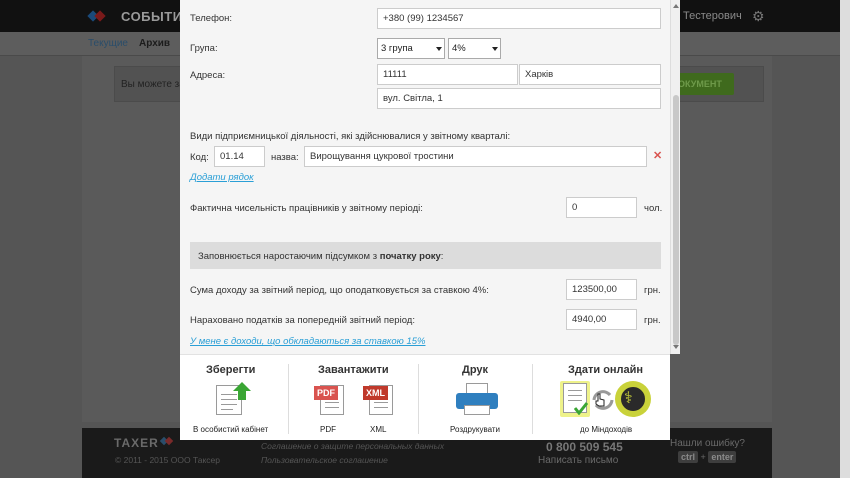  What do you see at coordinates (652, 290) in the screenshot?
I see `income-unit: грн.` at bounding box center [652, 290].